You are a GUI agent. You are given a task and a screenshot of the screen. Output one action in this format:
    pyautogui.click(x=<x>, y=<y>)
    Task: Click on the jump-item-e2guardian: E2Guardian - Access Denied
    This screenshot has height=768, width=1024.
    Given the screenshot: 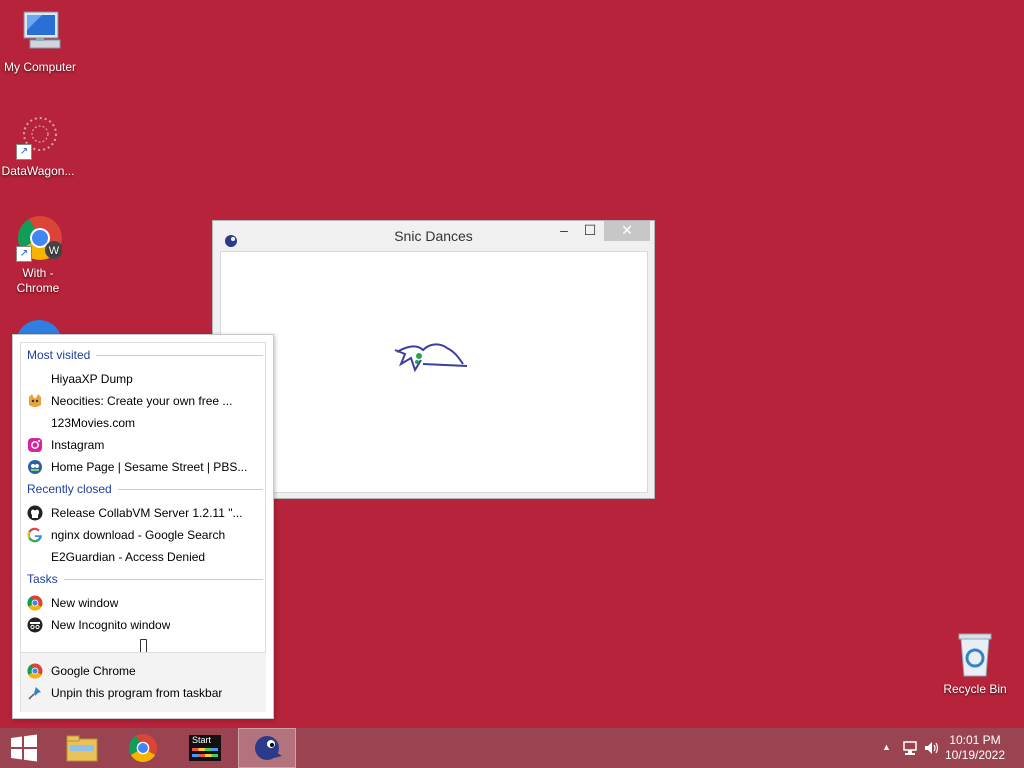 What is the action you would take?
    pyautogui.click(x=146, y=557)
    